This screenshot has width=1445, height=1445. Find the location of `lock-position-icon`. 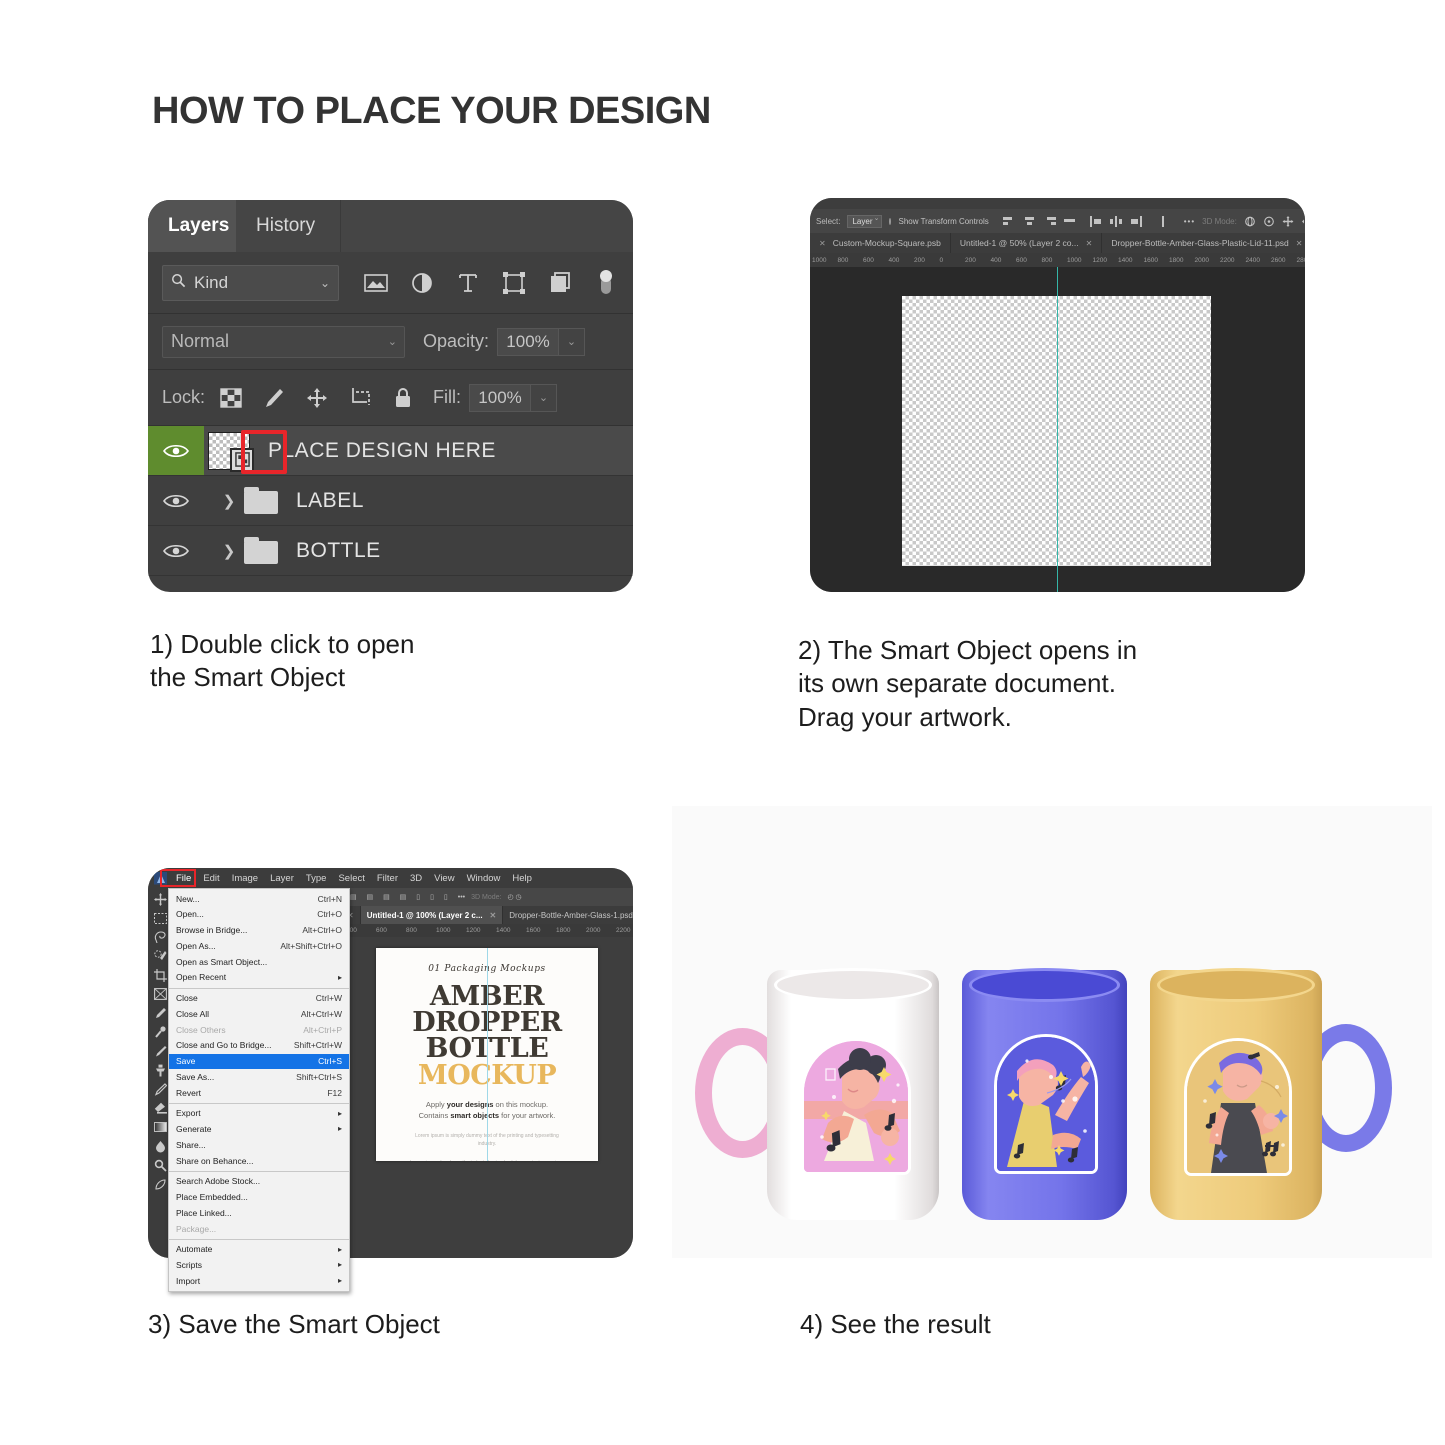

lock-position-icon is located at coordinates (317, 398).